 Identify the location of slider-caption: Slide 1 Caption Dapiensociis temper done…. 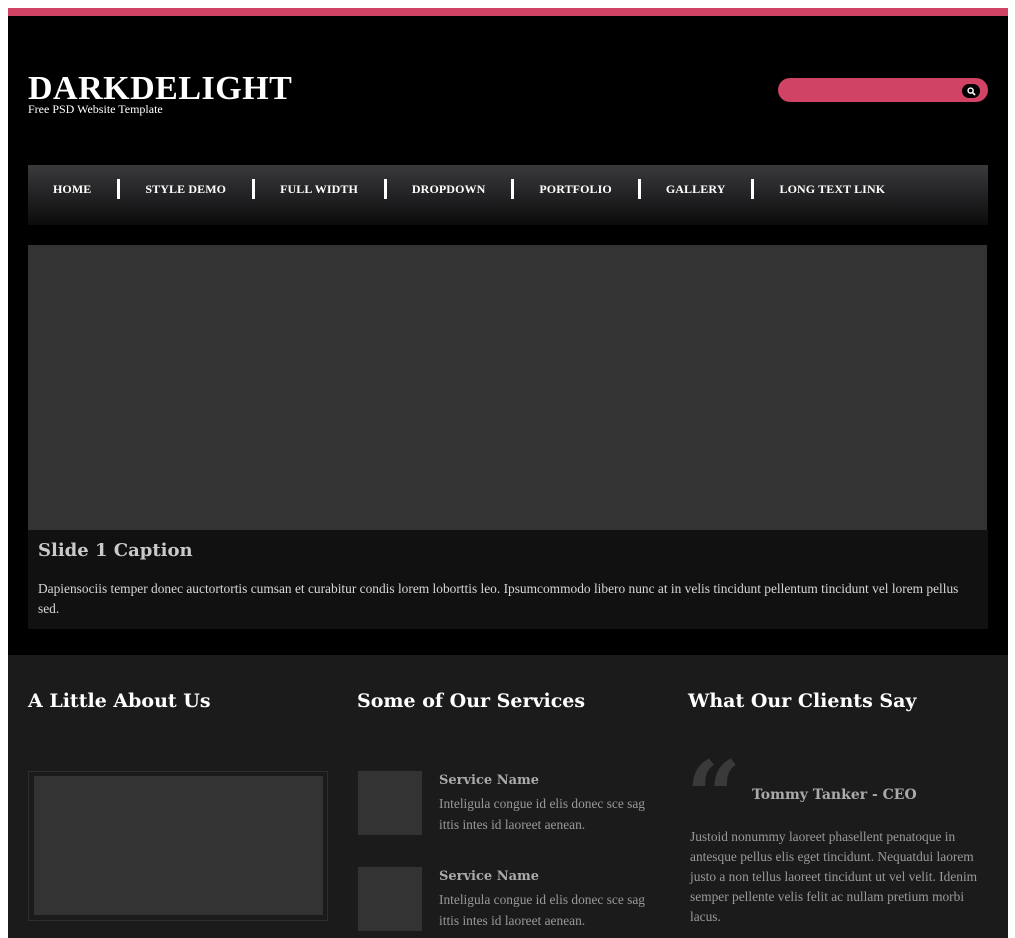
(508, 579).